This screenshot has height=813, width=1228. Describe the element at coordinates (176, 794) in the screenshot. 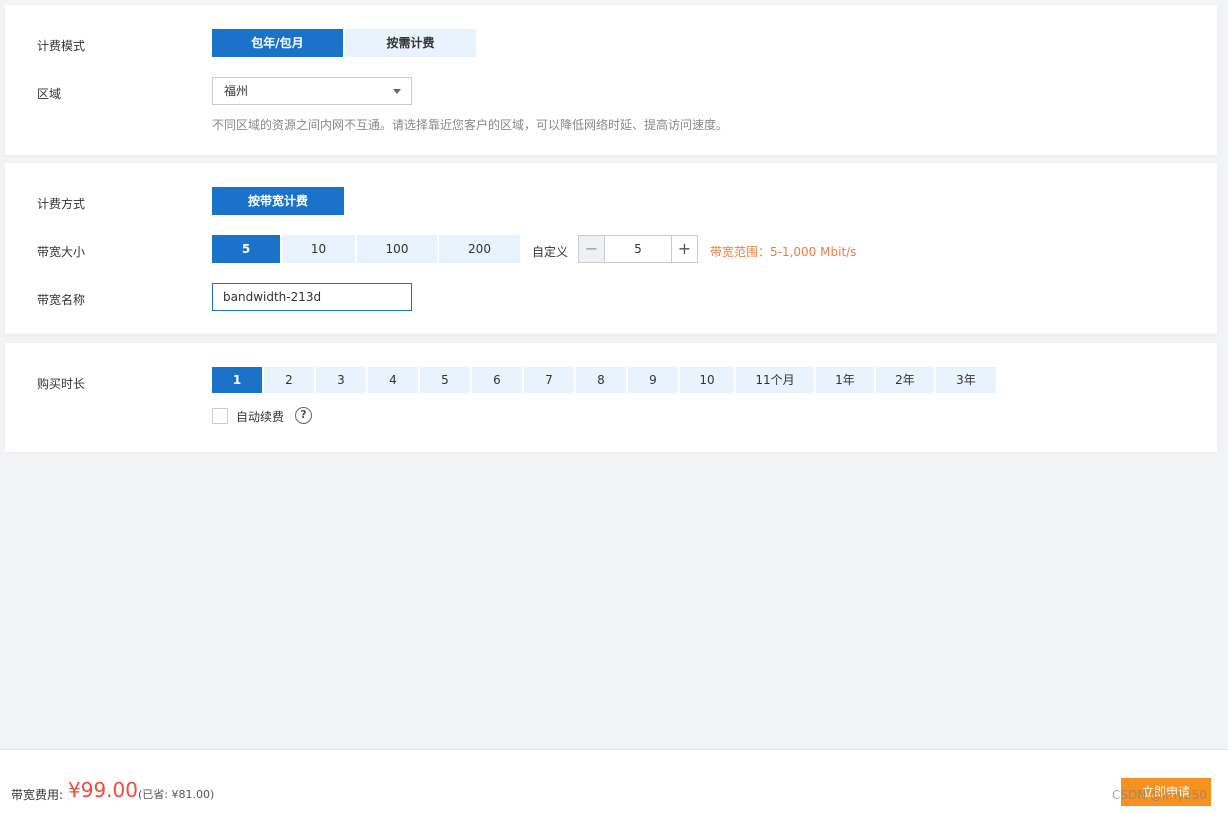

I see `saved-amount: (已省: ¥81.00)` at that location.